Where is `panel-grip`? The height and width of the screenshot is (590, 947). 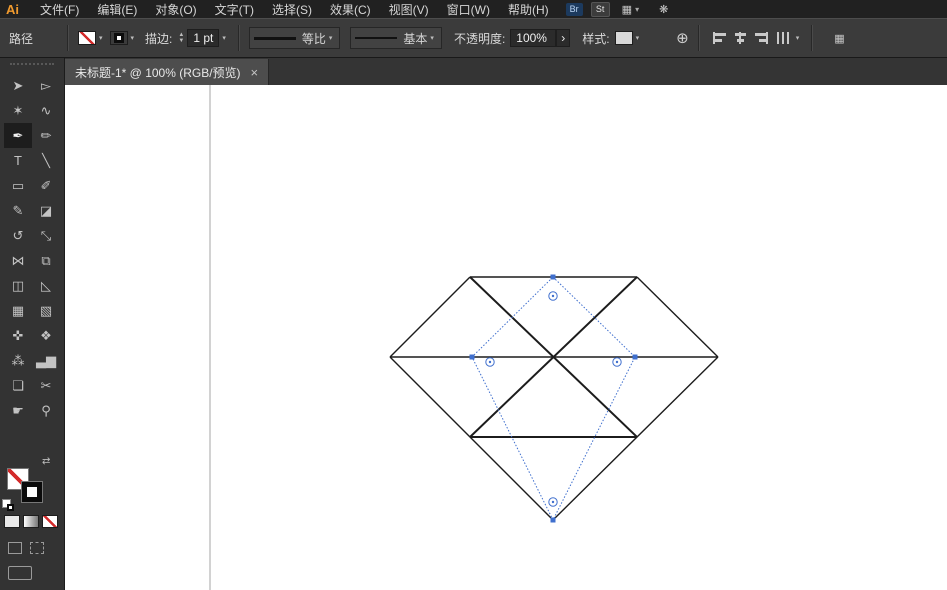
panel-grip is located at coordinates (32, 65).